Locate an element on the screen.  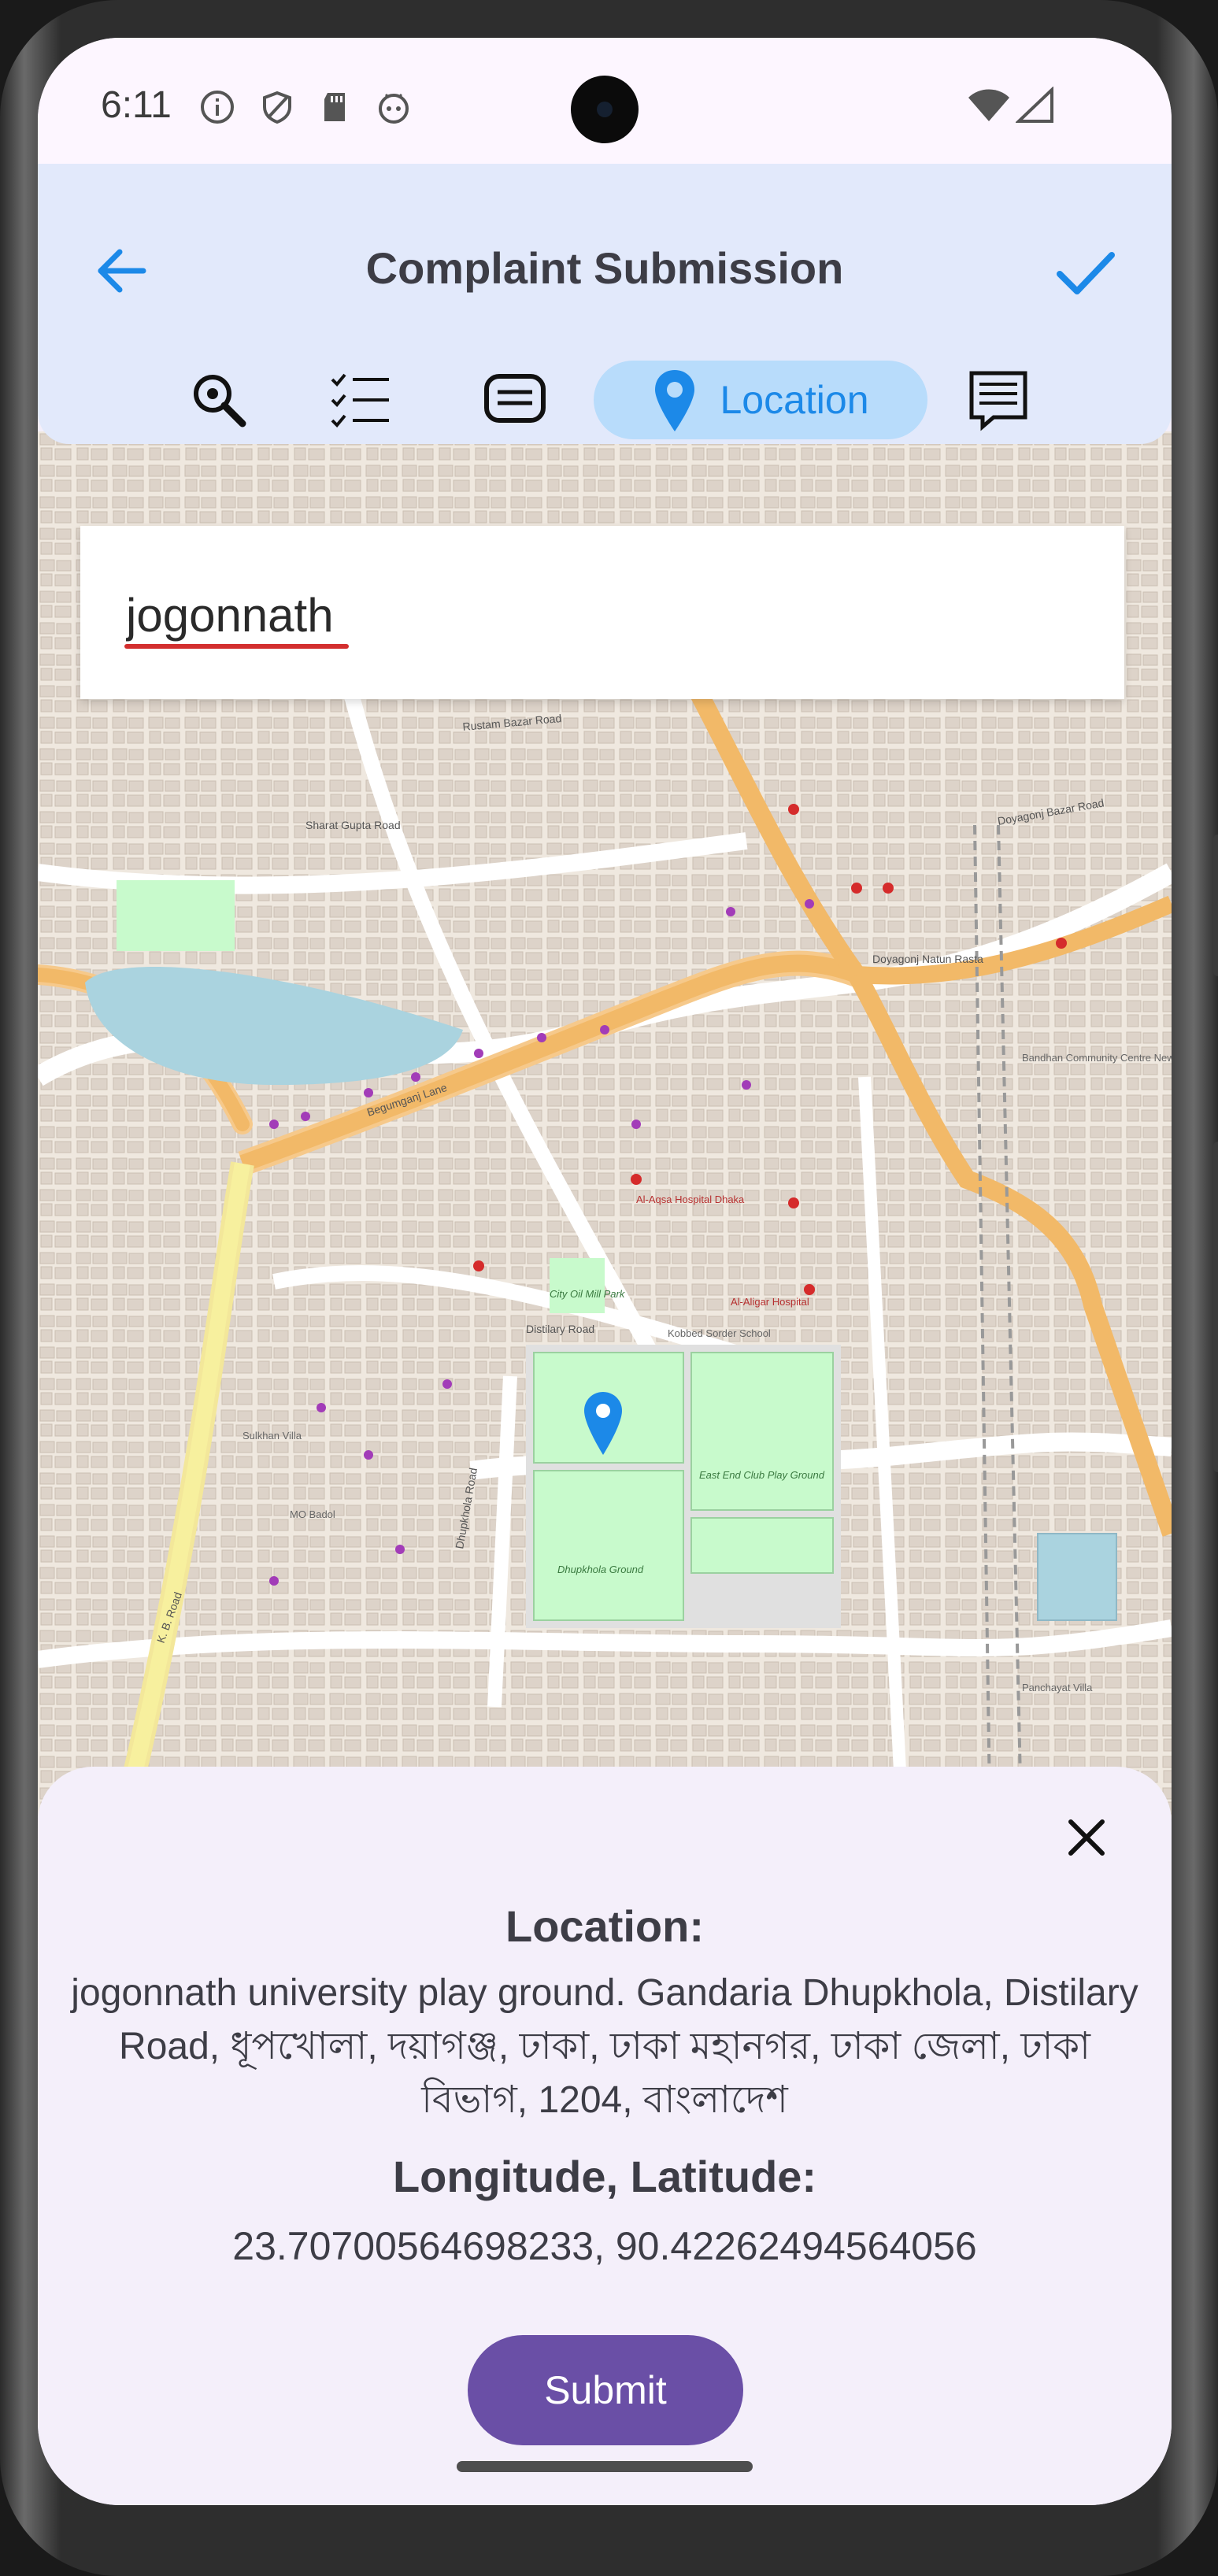
location-search-input is located at coordinates (598, 615).